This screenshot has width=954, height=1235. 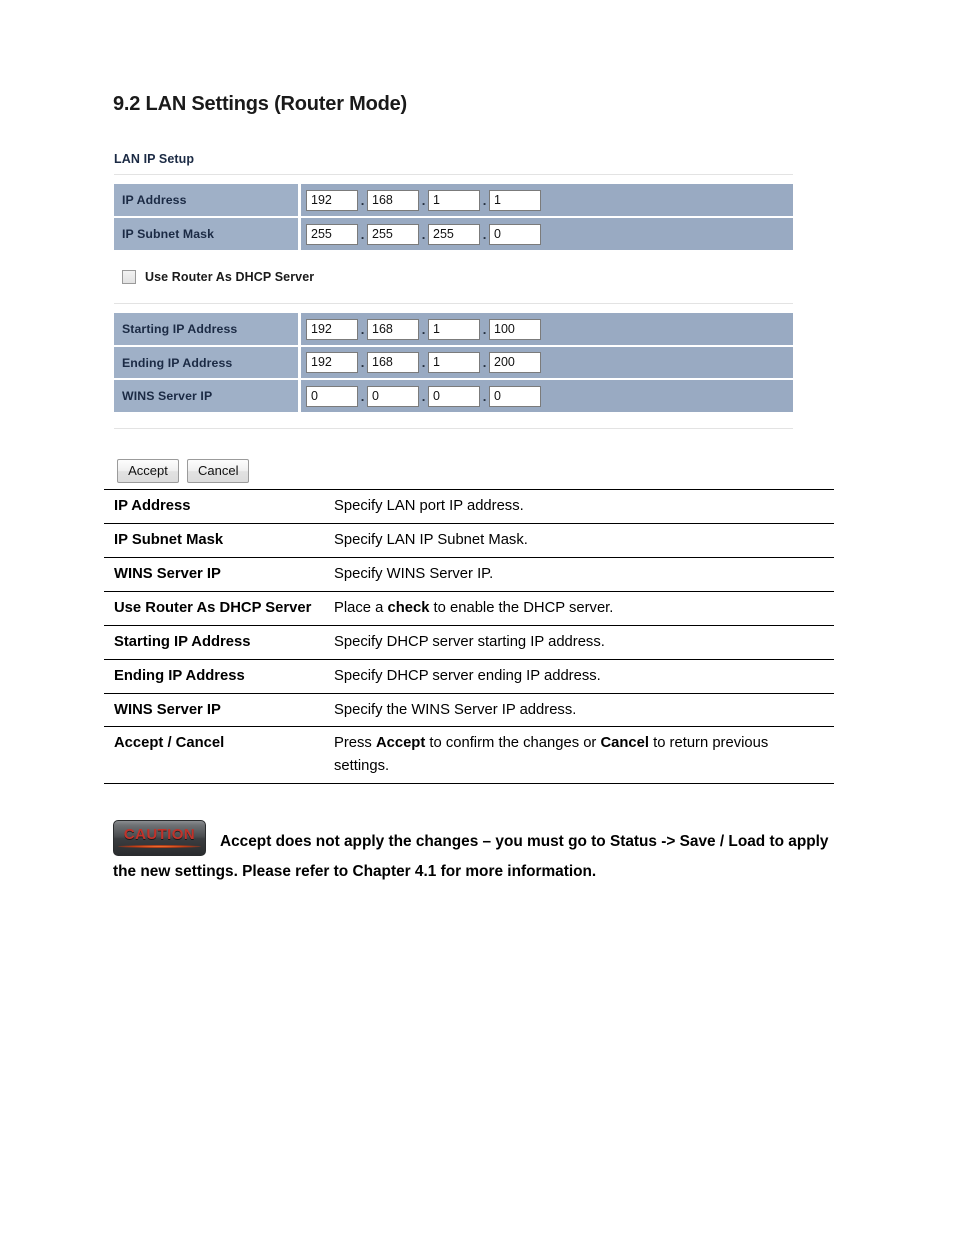 I want to click on description-text: Specify DHCP server starting IP address., so click(x=469, y=641).